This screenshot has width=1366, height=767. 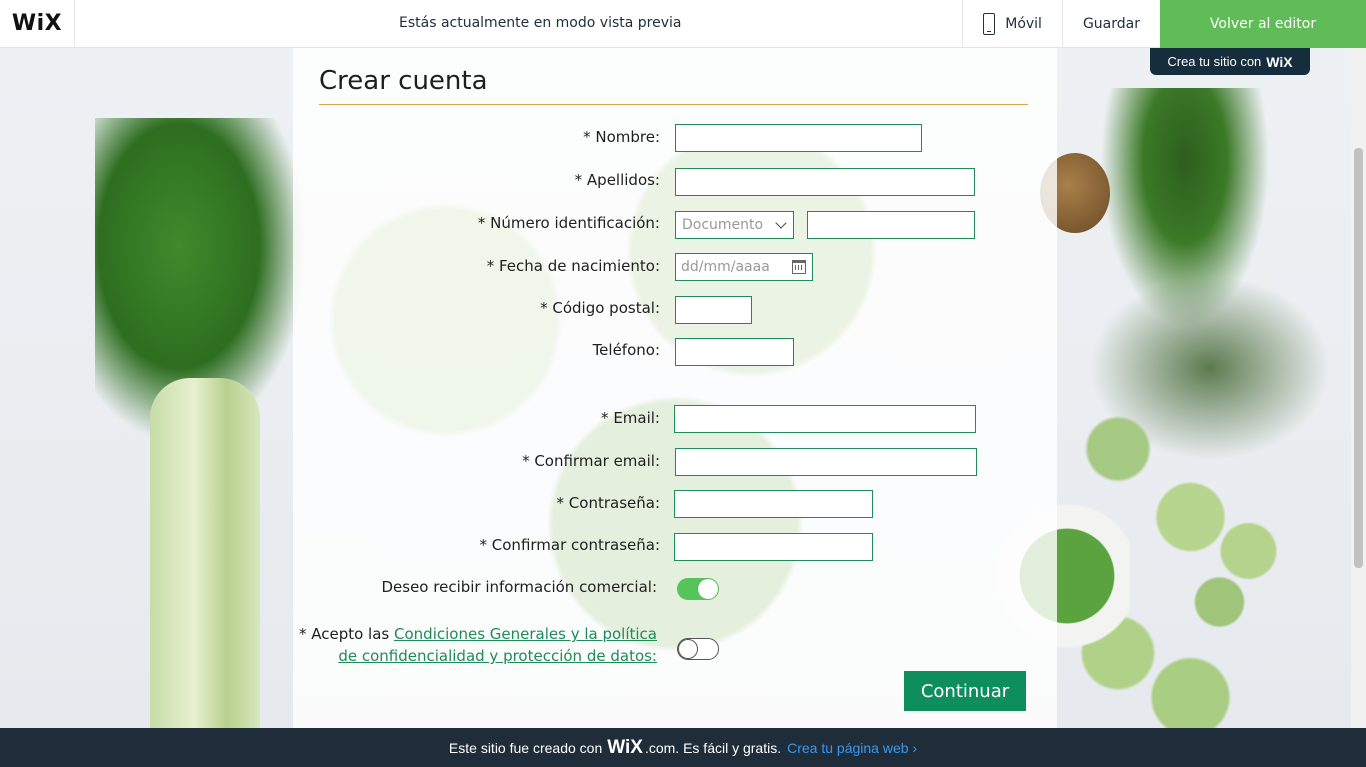 What do you see at coordinates (591, 461) in the screenshot?
I see `confirmar-email-label: * Confirmar email:` at bounding box center [591, 461].